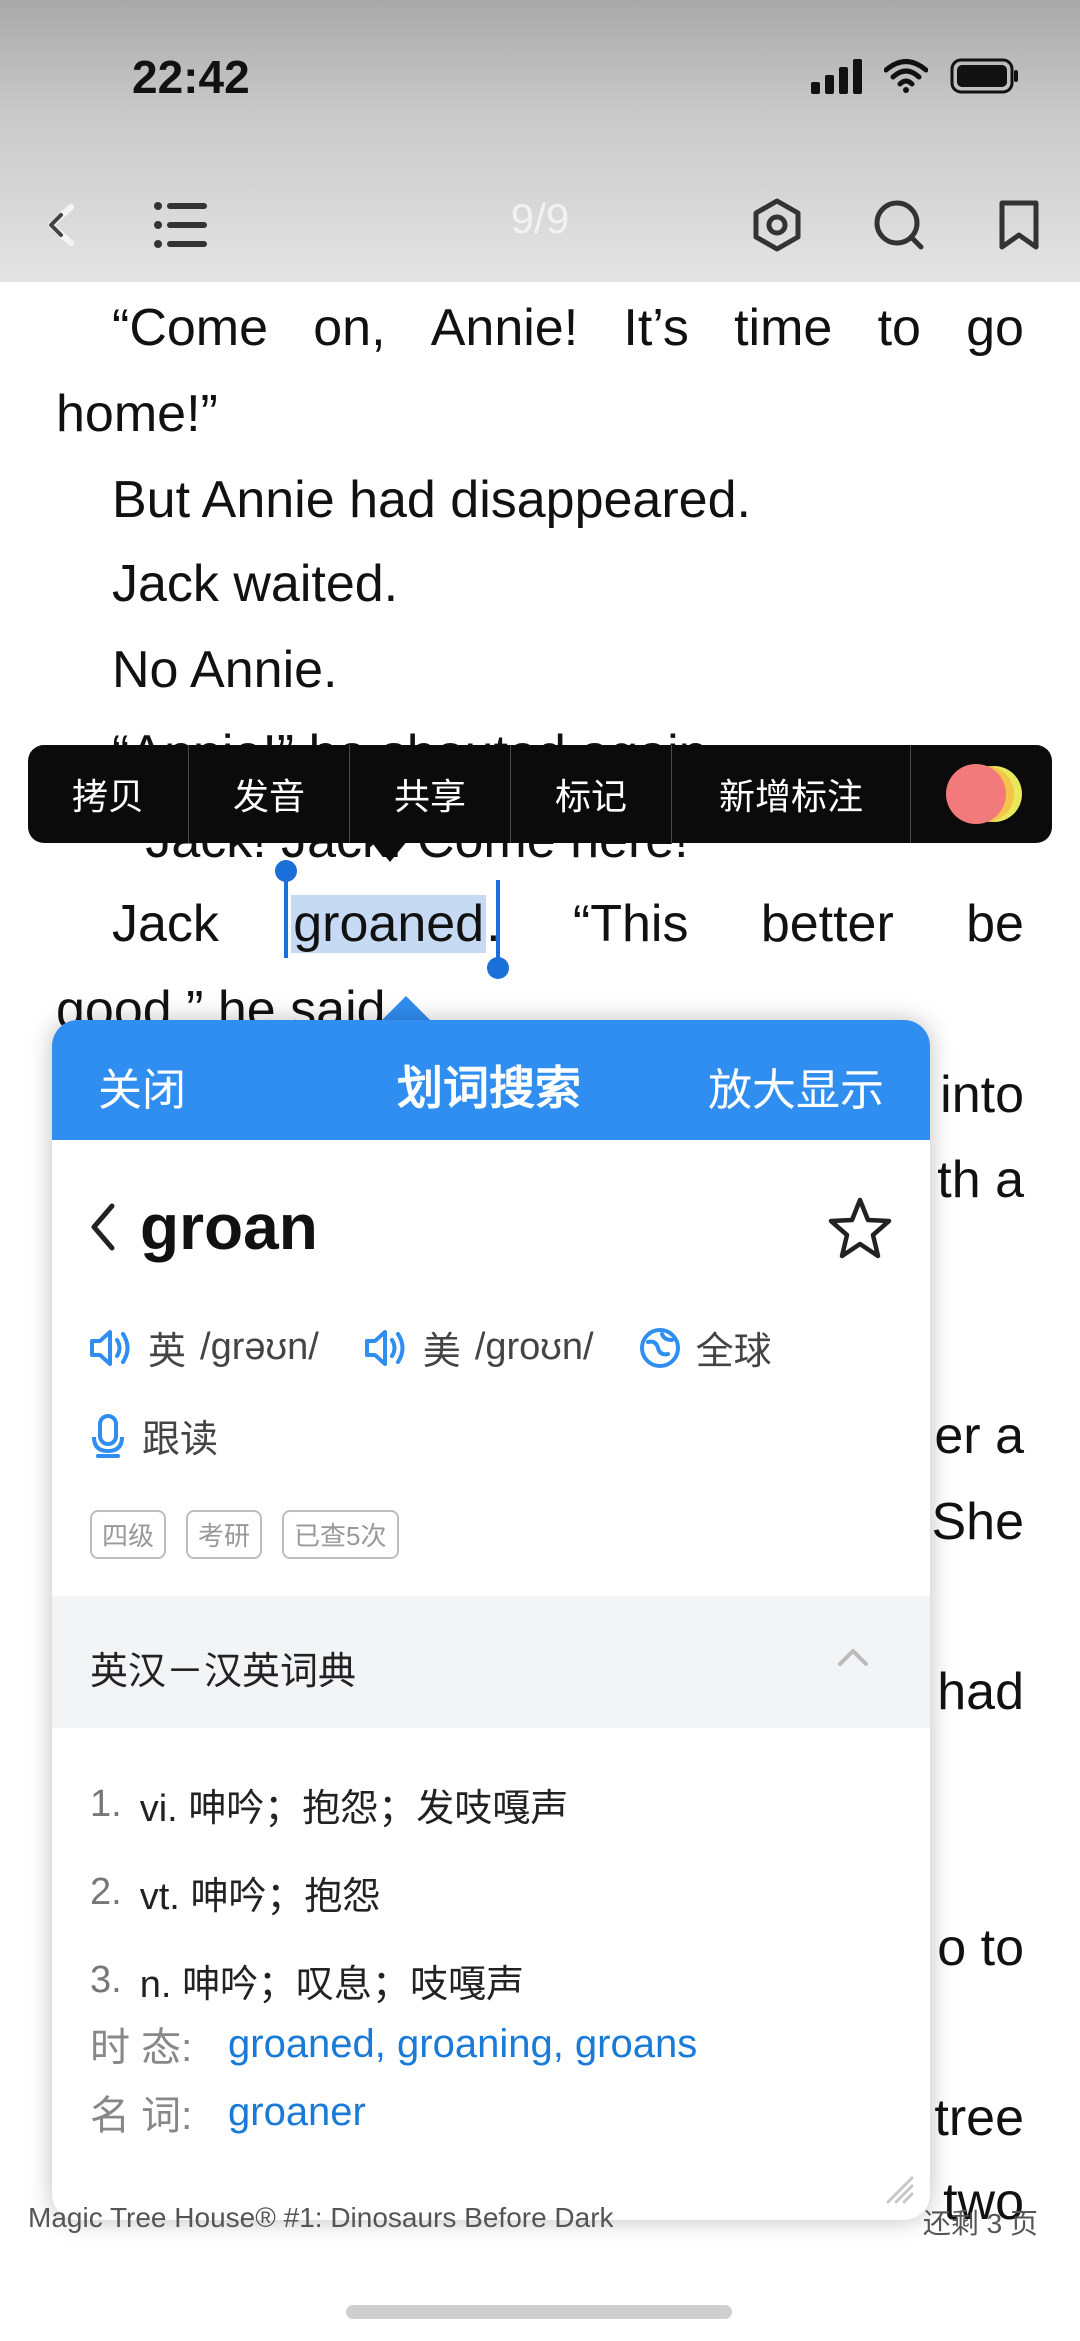  I want to click on pronunciation-row: 英 /ɡrəʊn/ 美 /ɡroʊn/ 全球, so click(452, 1347).